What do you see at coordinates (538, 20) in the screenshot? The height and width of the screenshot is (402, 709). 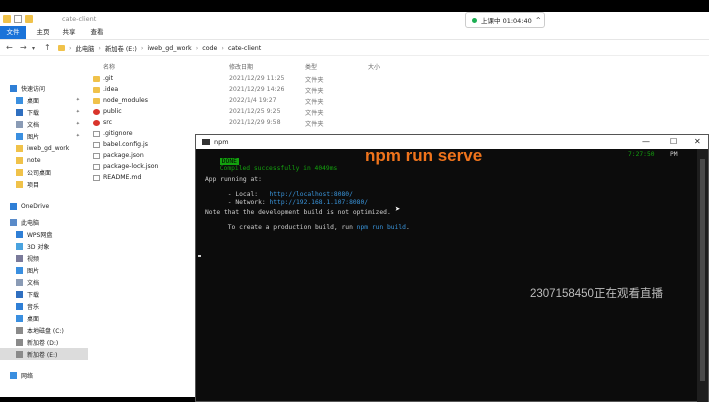 I see `chevron-up-icon: ^` at bounding box center [538, 20].